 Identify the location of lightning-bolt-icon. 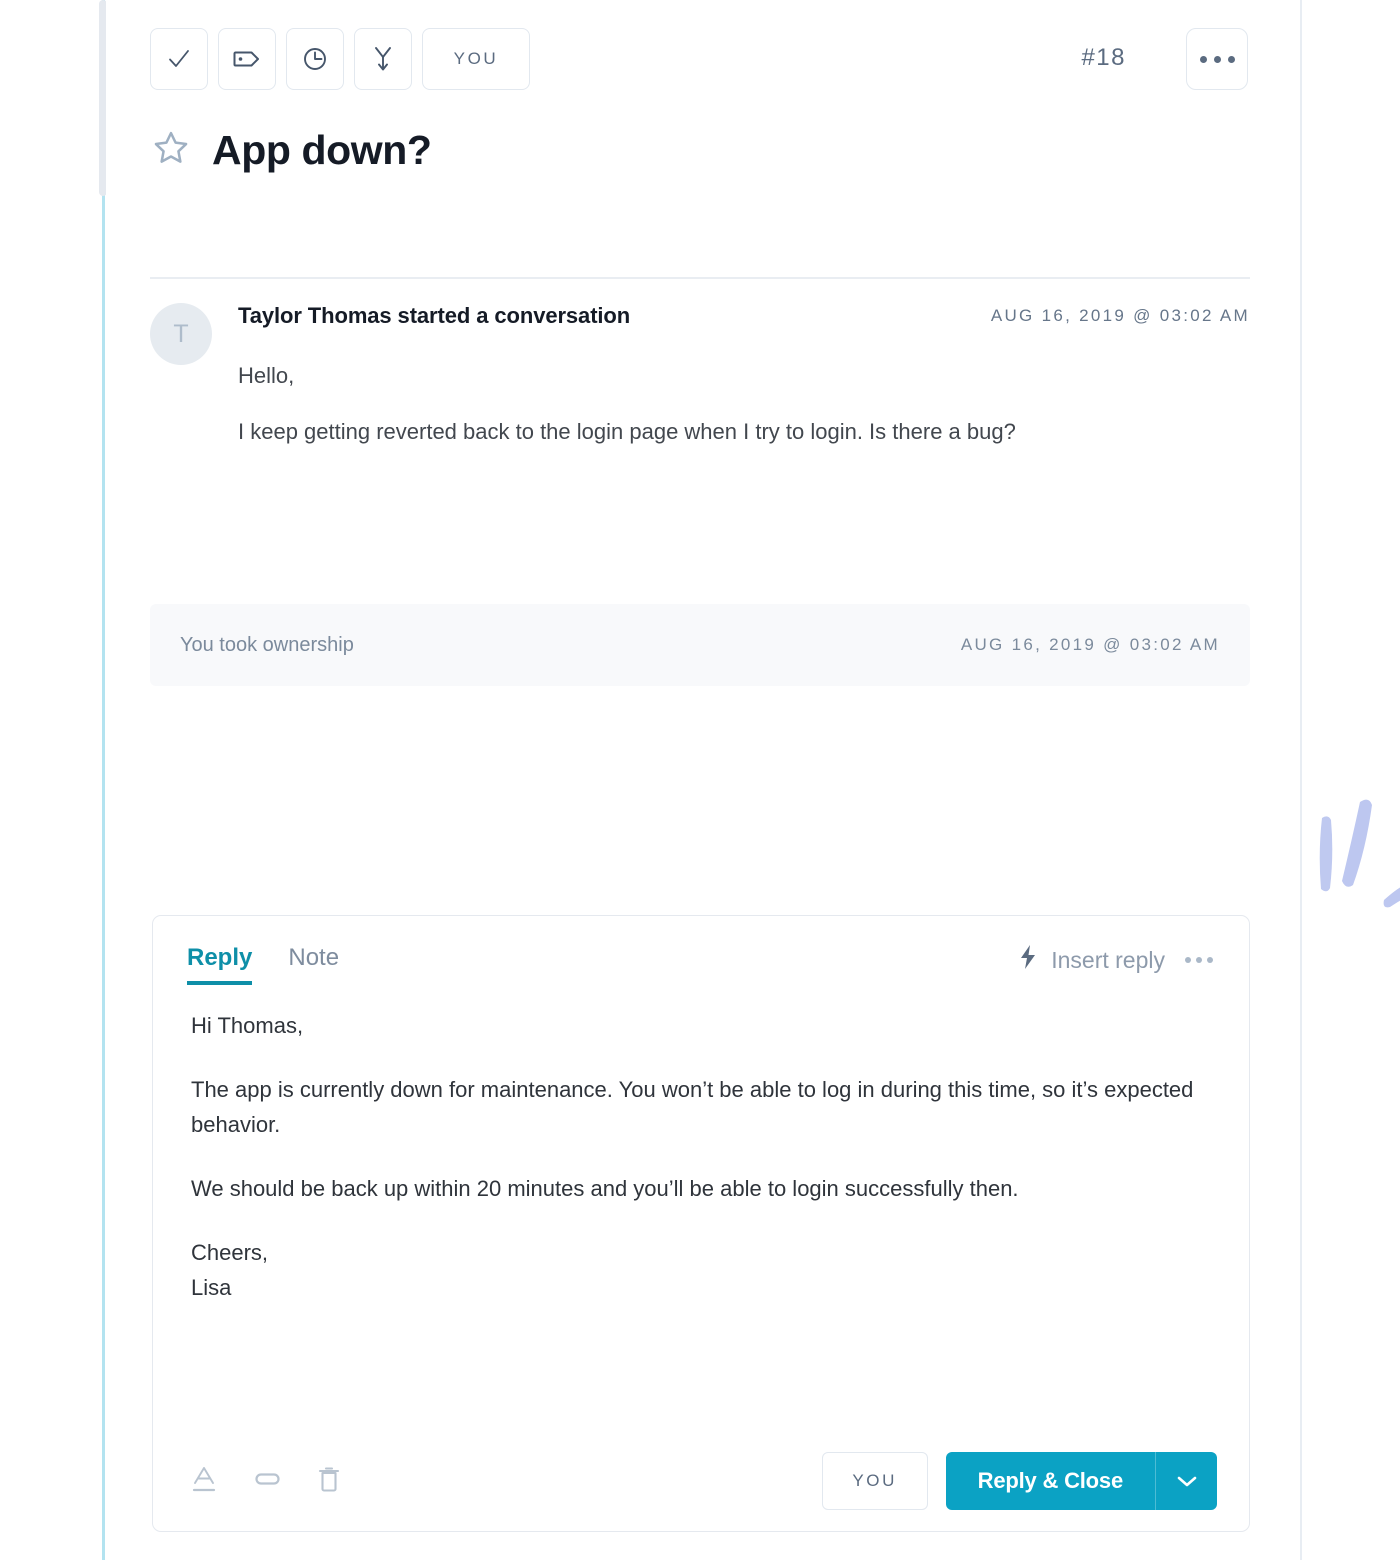
(1028, 960).